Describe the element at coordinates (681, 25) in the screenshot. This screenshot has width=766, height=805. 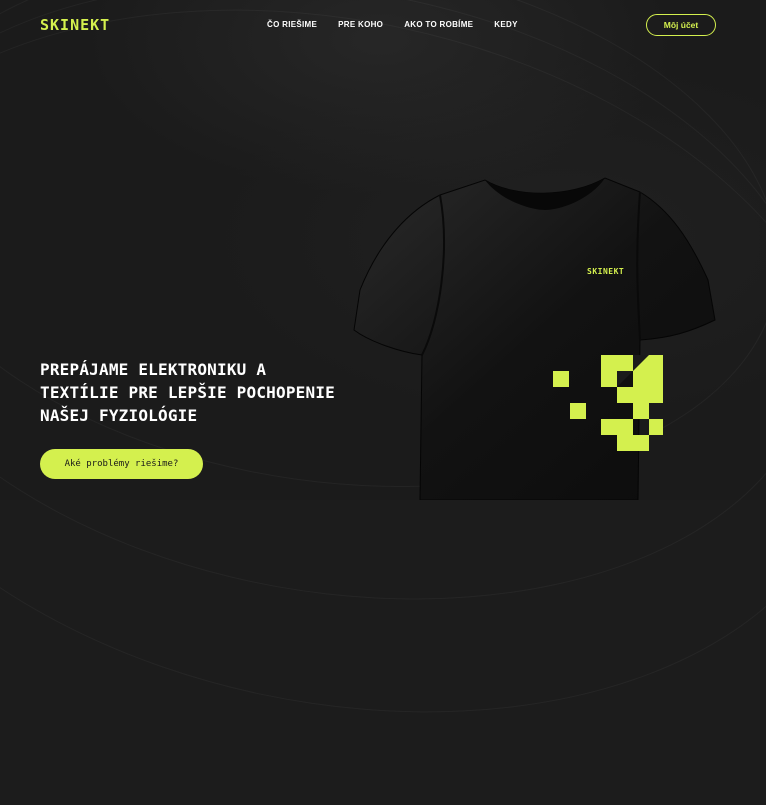
I see `account-button: Môj účet` at that location.